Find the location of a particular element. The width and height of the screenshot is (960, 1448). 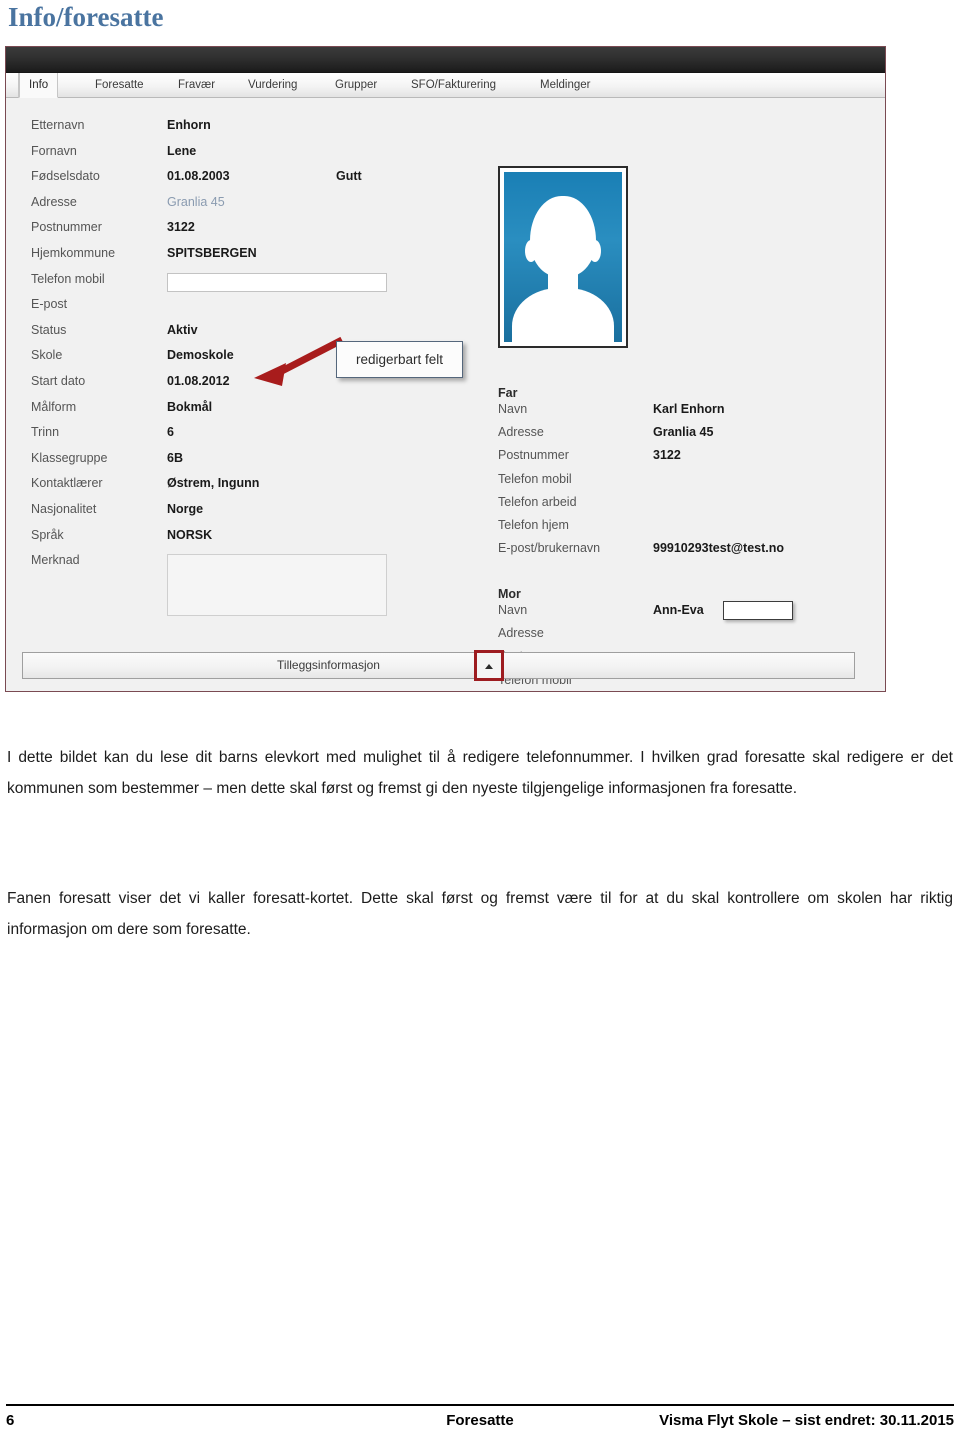

mother-section-title: Mor is located at coordinates (509, 594).